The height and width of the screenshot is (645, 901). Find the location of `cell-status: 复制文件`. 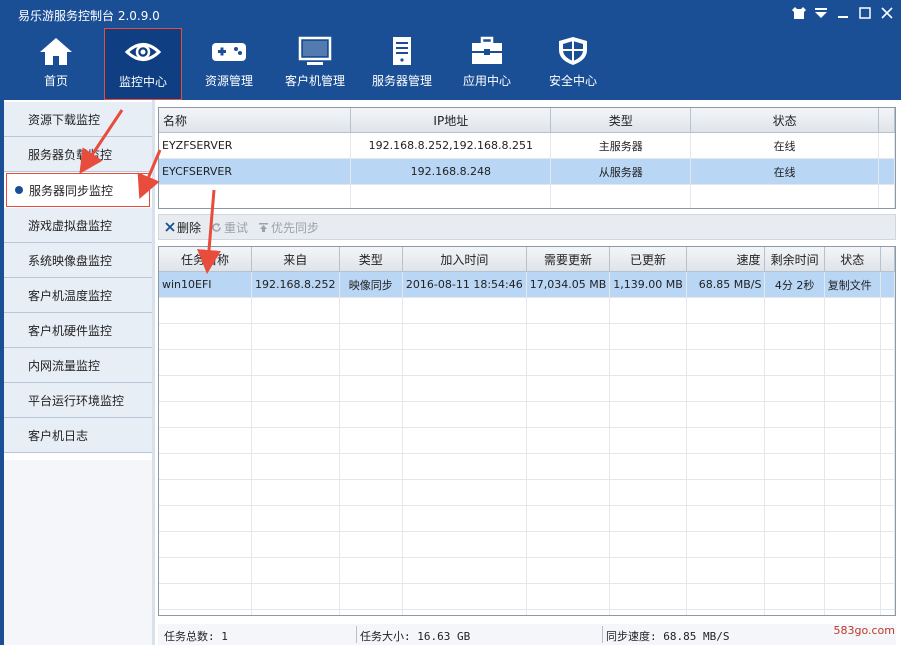

cell-status: 复制文件 is located at coordinates (852, 284).